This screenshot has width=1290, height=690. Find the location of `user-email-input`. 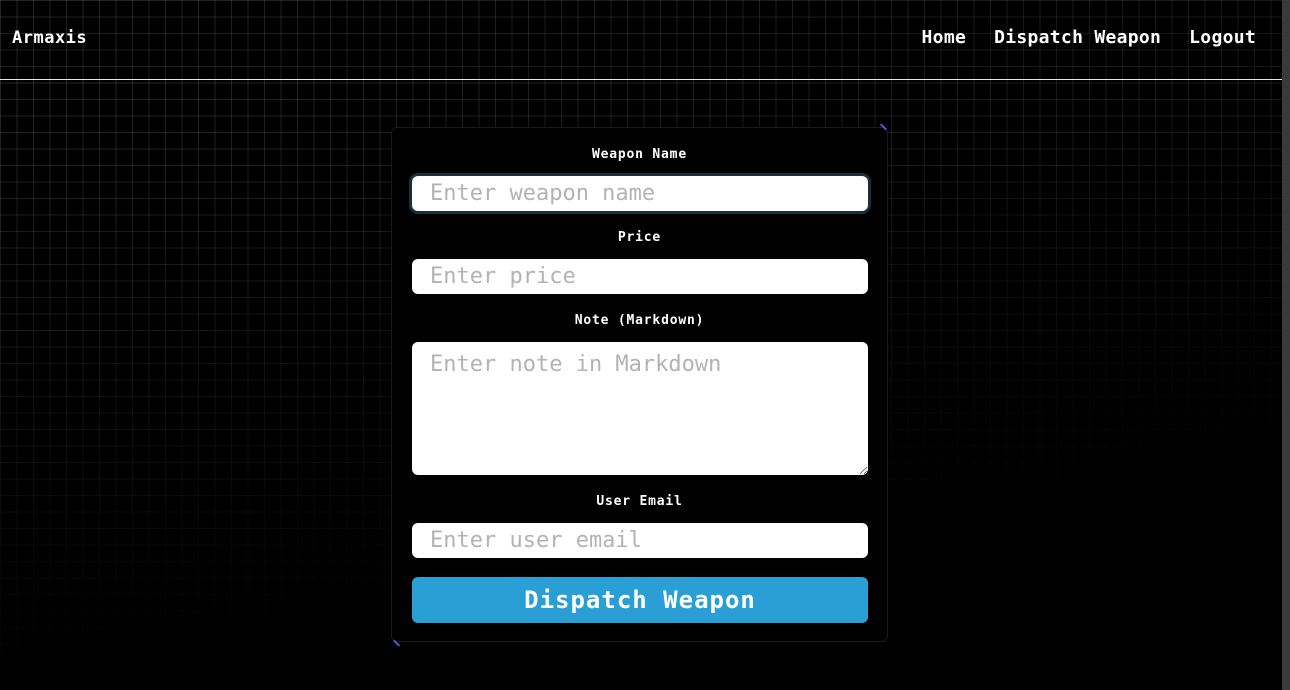

user-email-input is located at coordinates (640, 540).